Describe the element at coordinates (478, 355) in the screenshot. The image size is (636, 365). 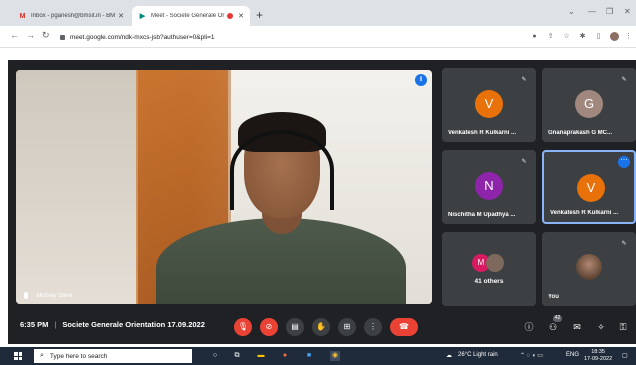
I see `weather-text: 26°C Light rain` at that location.